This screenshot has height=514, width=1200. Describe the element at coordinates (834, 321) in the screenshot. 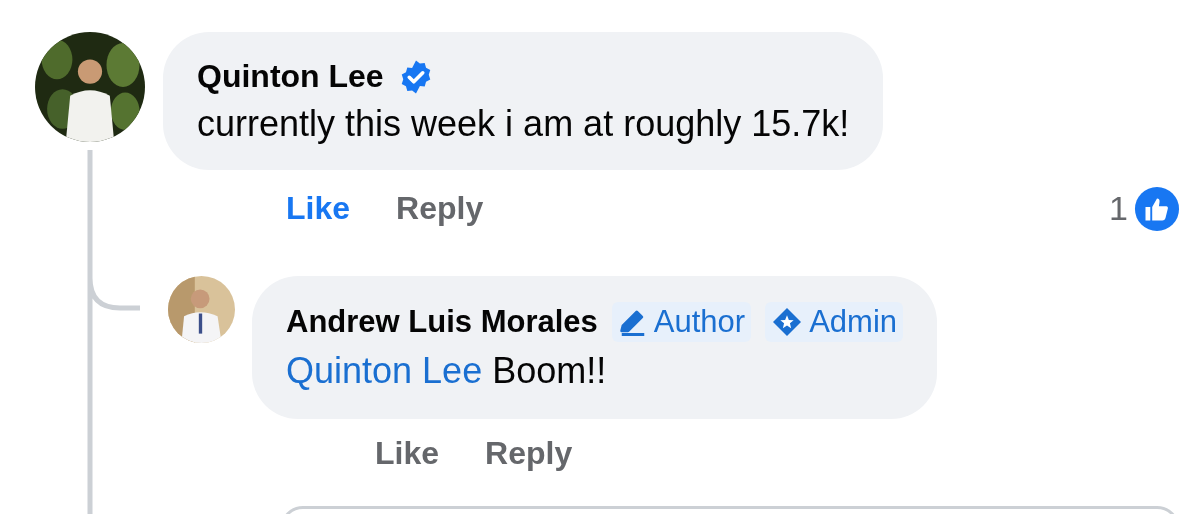

I see `admin-badge: Admin` at that location.